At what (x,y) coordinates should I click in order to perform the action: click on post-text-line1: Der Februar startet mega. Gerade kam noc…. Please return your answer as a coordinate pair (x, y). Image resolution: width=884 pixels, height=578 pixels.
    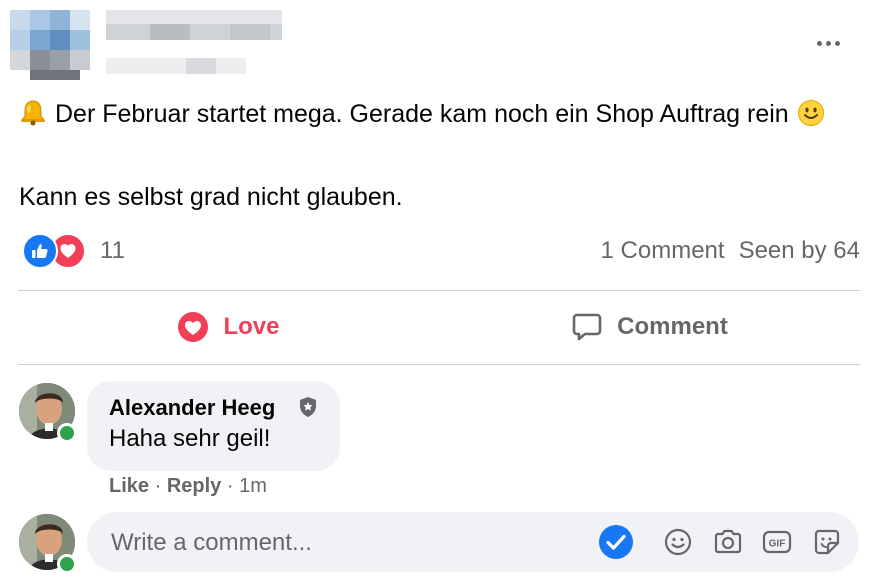
    Looking at the image, I should click on (439, 114).